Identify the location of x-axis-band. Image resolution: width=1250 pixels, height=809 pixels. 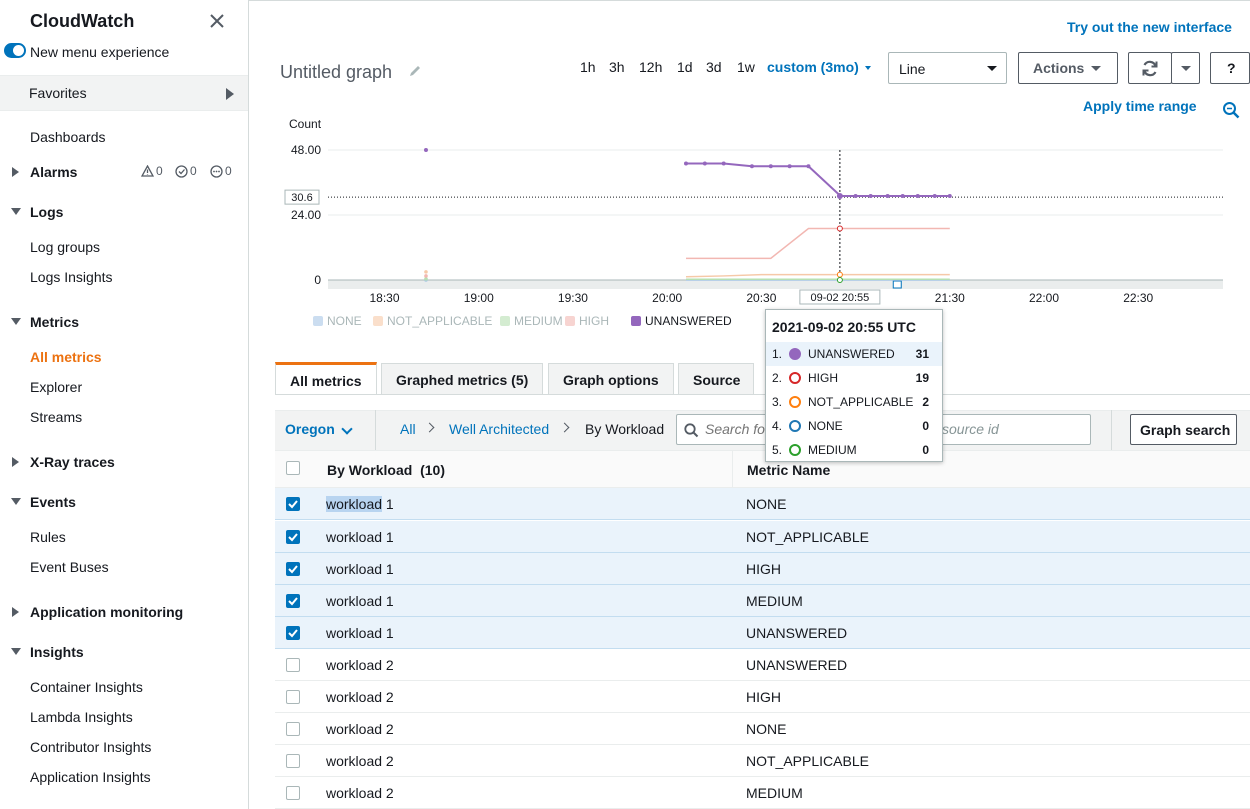
(775, 284).